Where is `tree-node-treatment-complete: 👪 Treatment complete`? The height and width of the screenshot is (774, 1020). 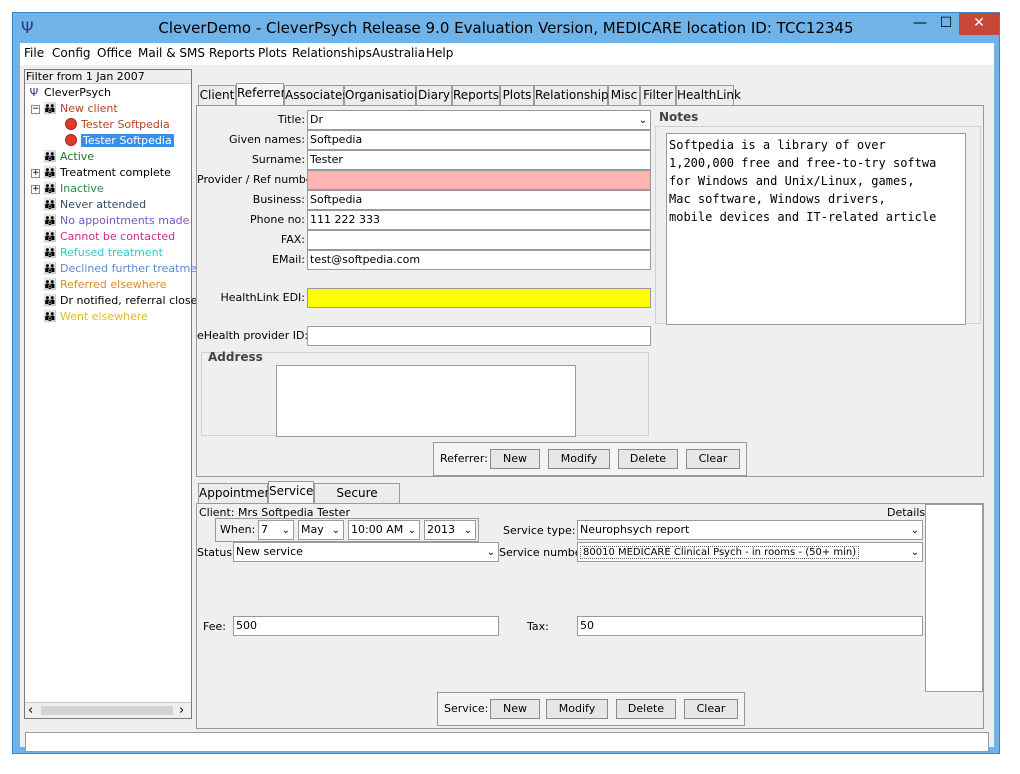 tree-node-treatment-complete: 👪 Treatment complete is located at coordinates (107, 173).